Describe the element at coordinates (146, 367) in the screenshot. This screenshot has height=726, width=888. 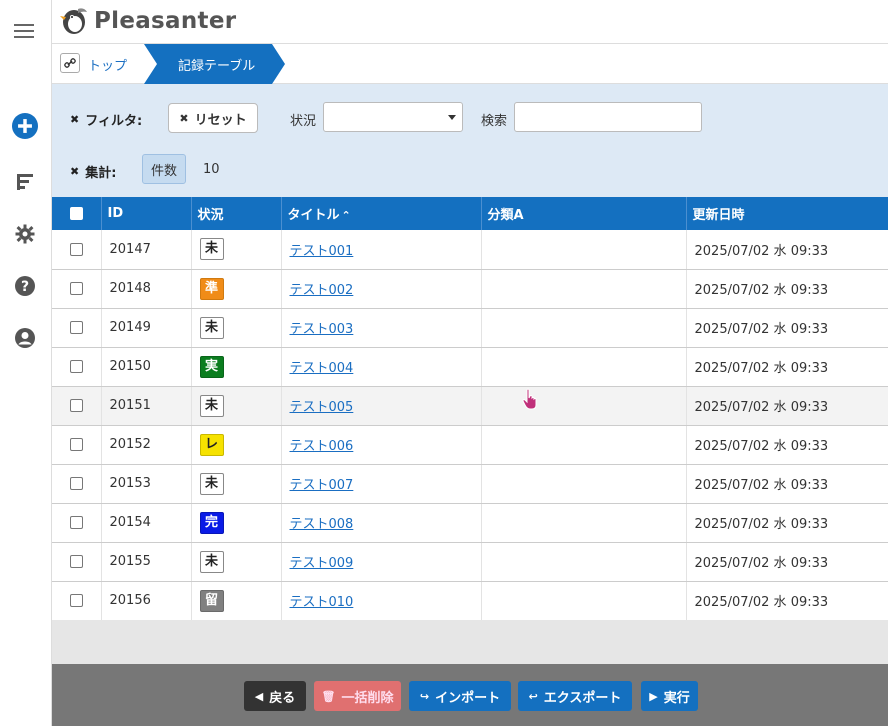
I see `cell-id: 20150` at that location.